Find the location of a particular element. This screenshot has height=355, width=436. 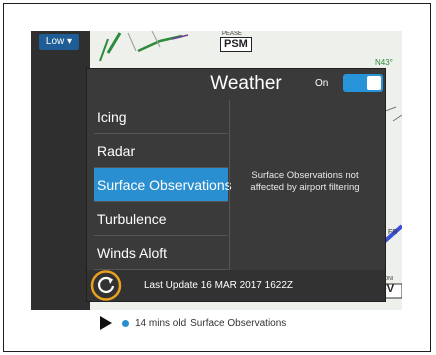

layer-selector-button: Low ▾ is located at coordinates (59, 42).